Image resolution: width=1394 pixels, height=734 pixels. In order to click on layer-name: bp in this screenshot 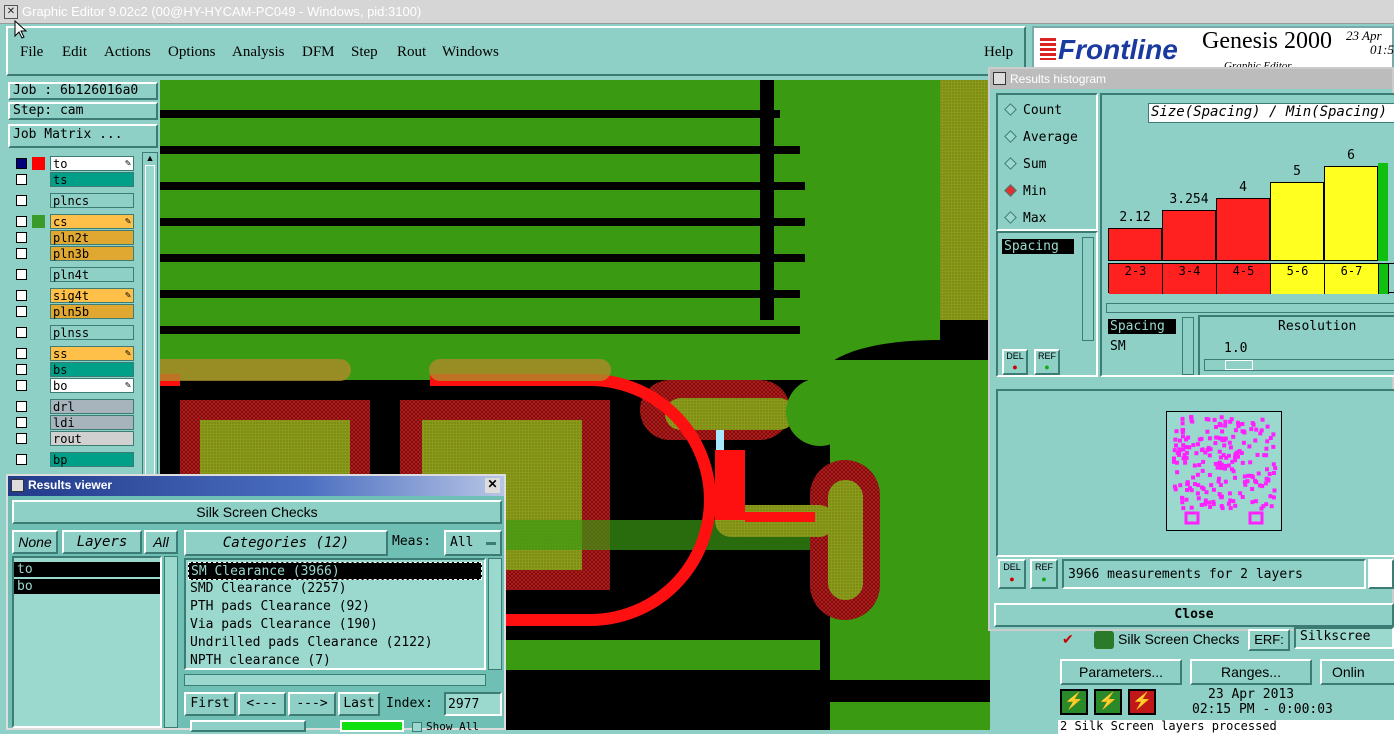, I will do `click(92, 459)`.